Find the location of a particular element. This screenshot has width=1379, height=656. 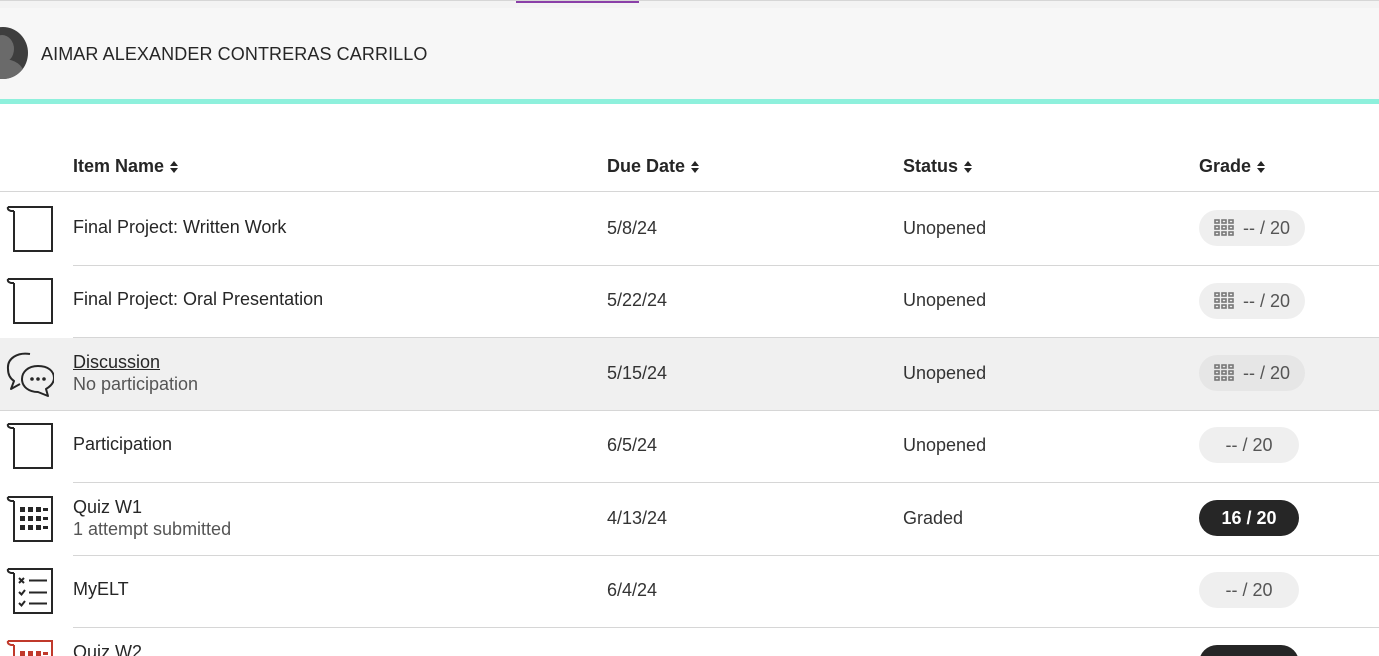

column-header-status-label: Status is located at coordinates (931, 166).